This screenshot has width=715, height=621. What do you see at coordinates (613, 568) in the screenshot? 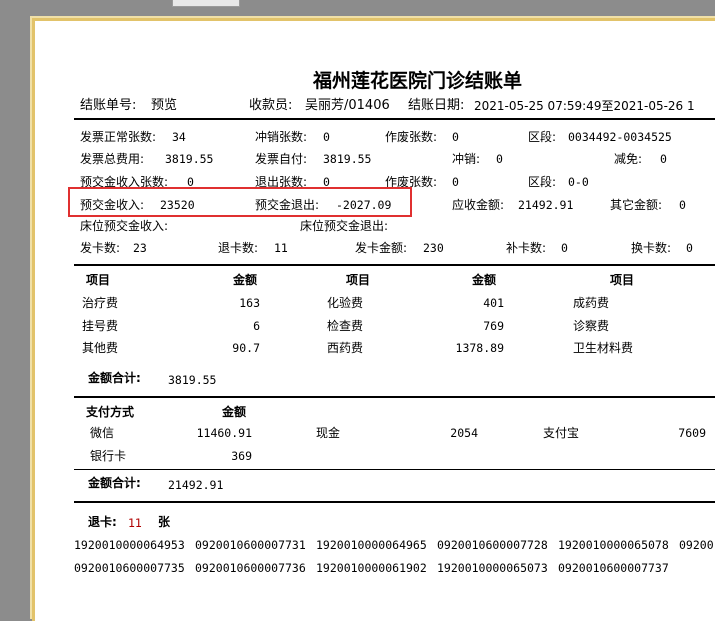
I see `card-number: 0920010600007737` at bounding box center [613, 568].